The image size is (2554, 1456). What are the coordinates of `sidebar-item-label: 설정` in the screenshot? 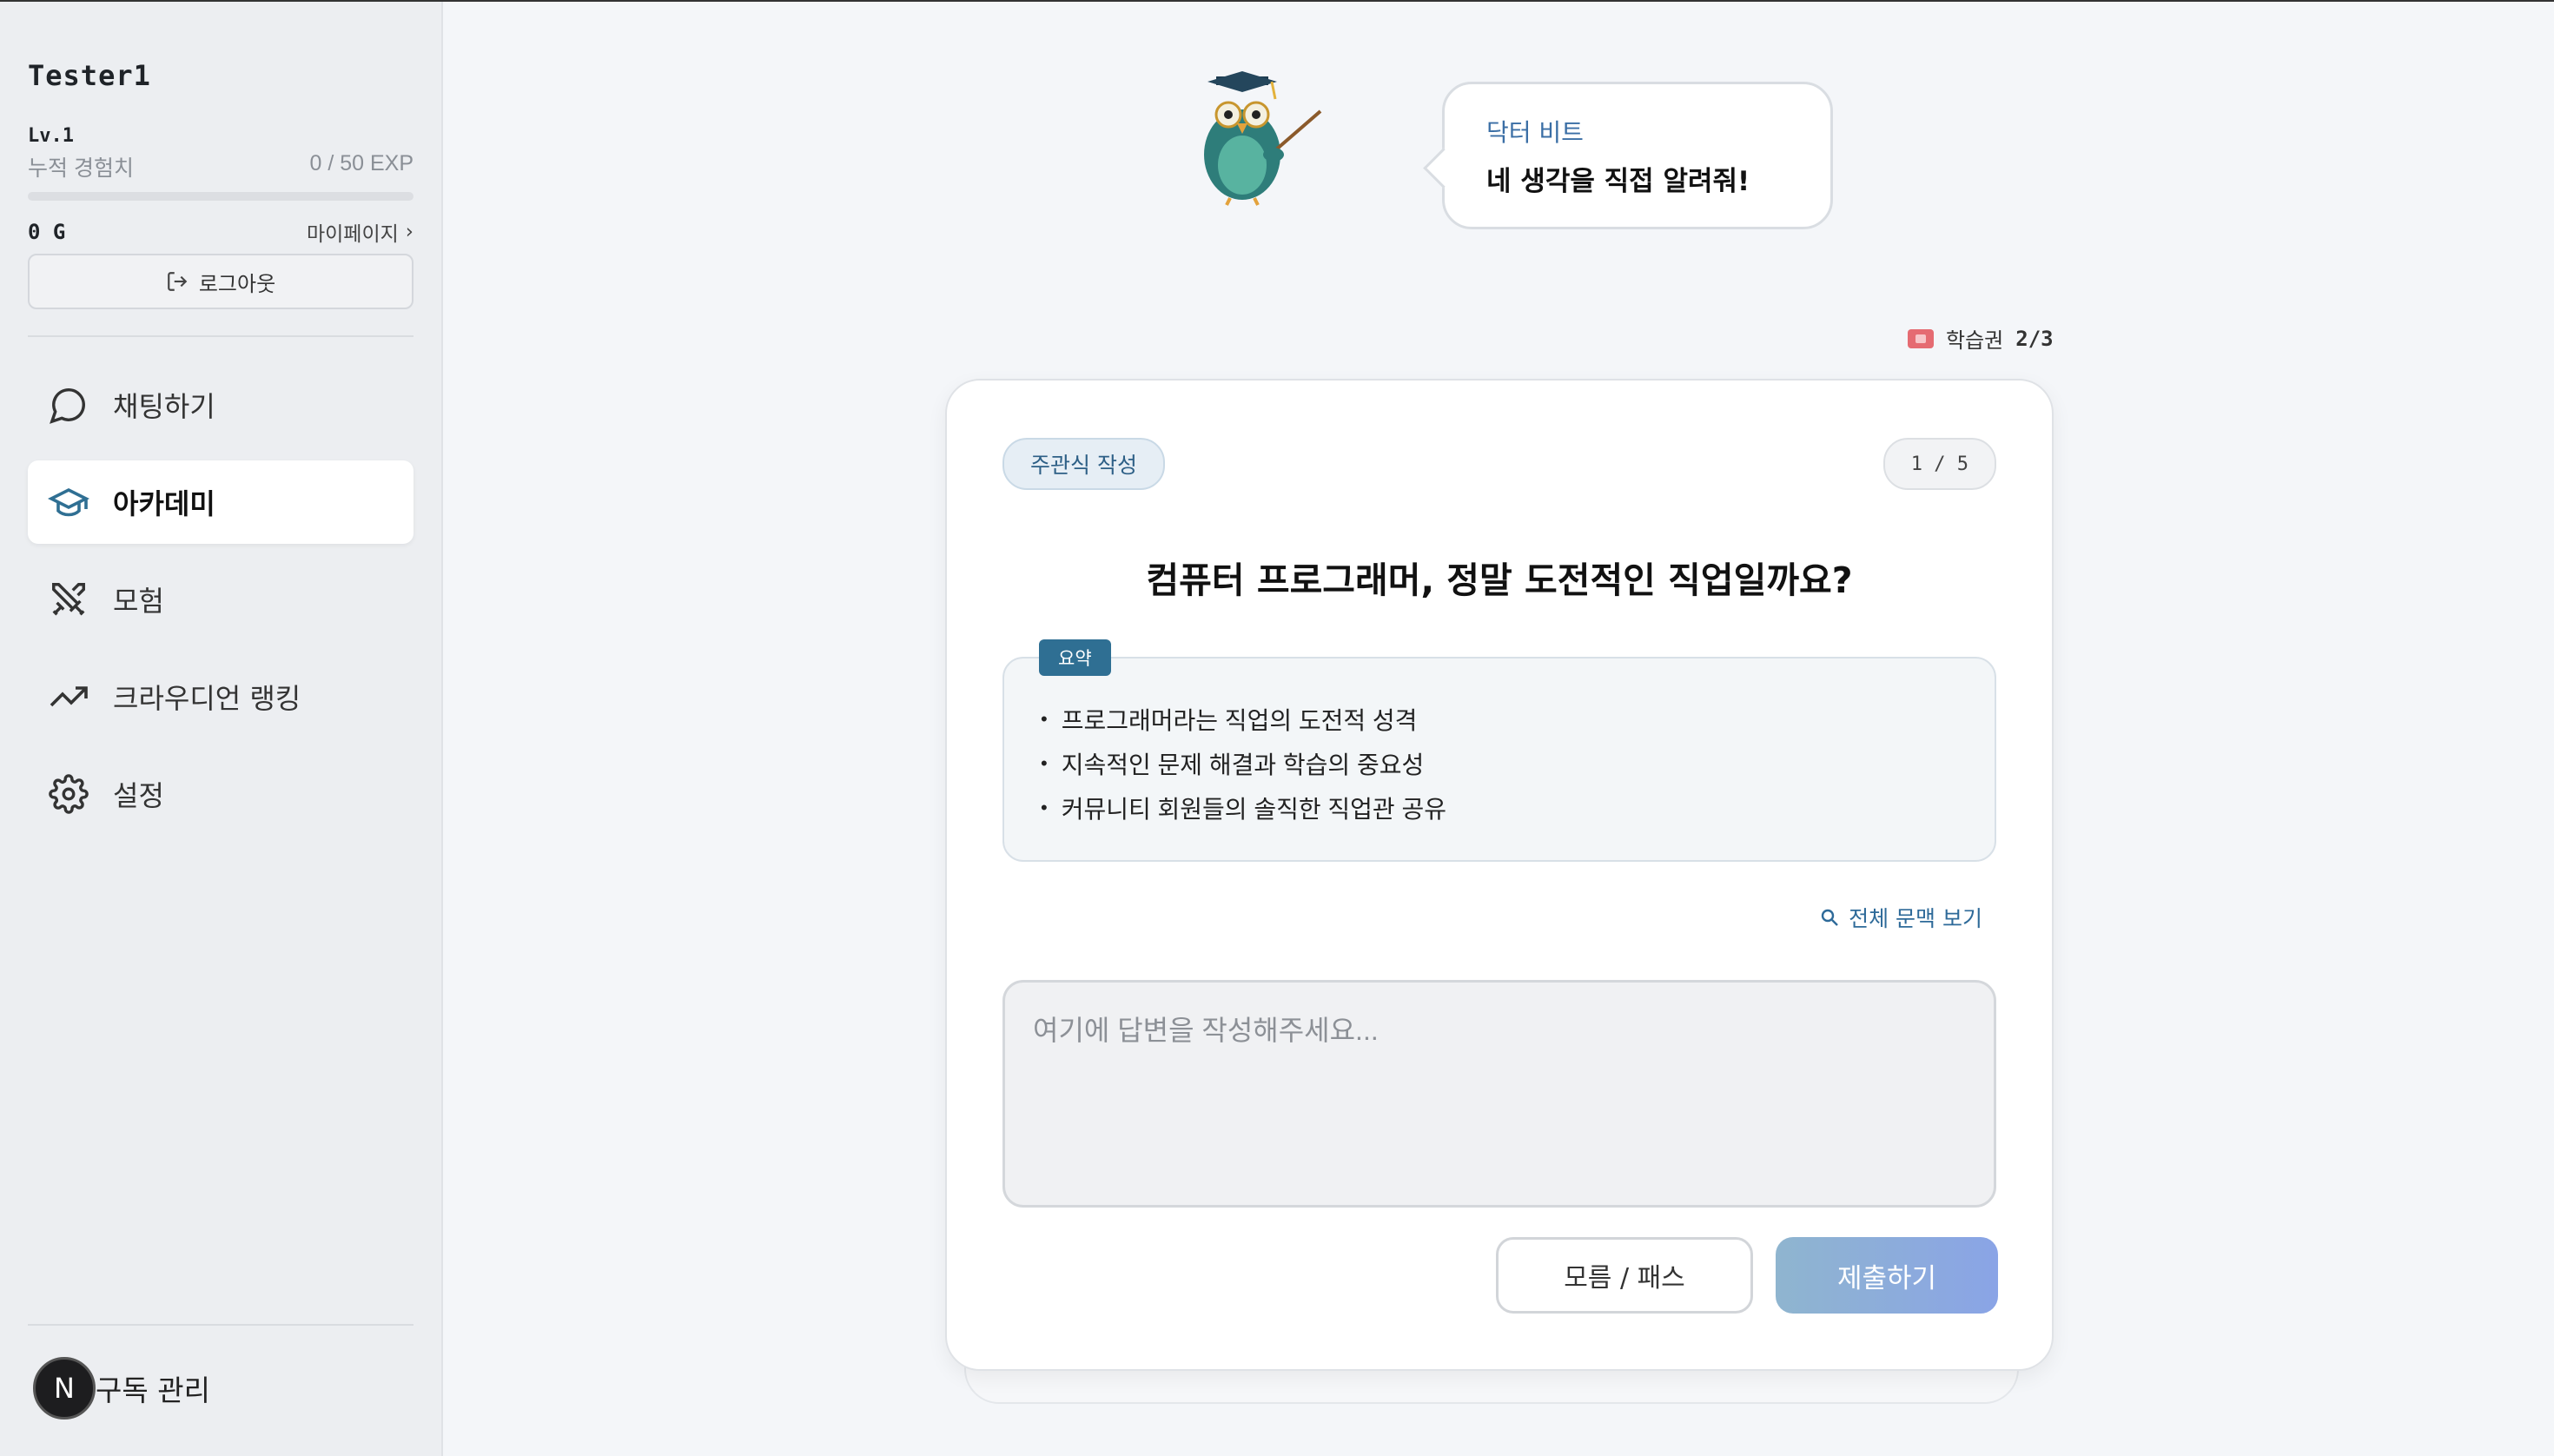 It's located at (139, 795).